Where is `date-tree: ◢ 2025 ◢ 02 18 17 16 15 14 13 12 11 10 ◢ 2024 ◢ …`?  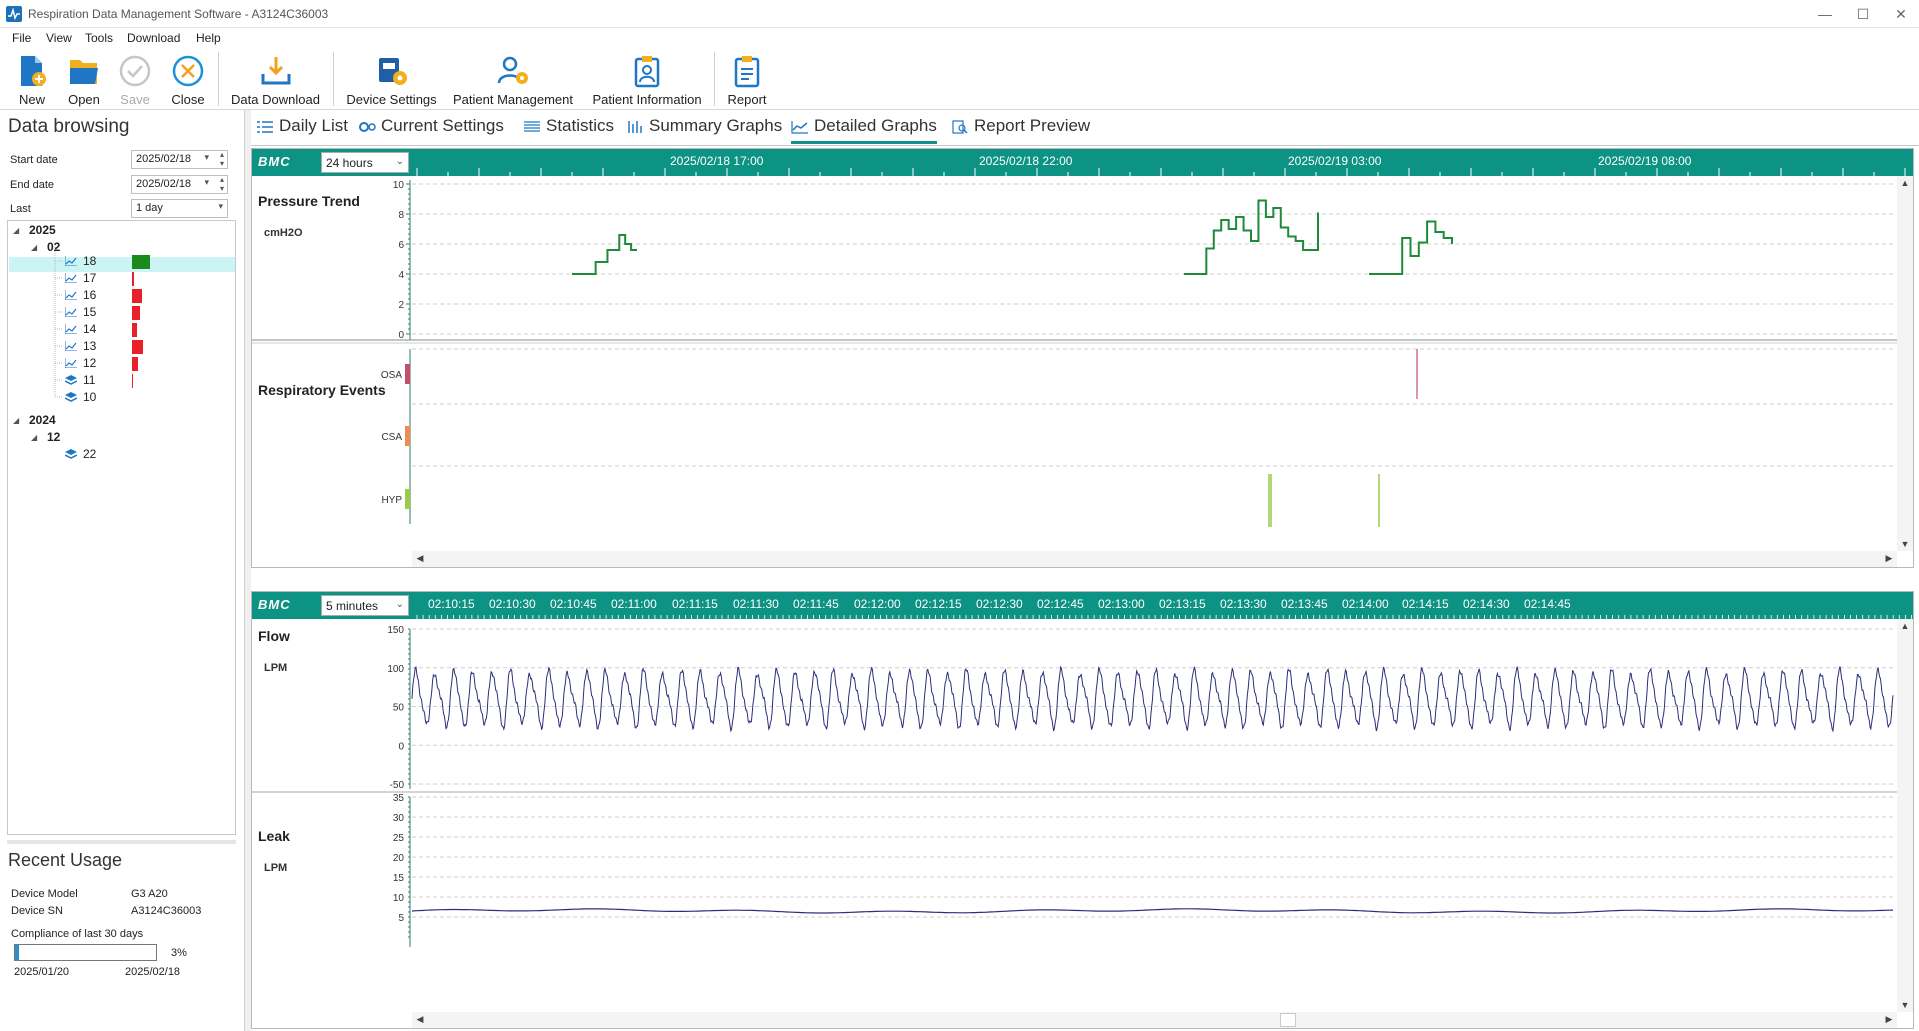
date-tree: ◢ 2025 ◢ 02 18 17 16 15 14 13 12 11 10 ◢ 2024 ◢ … is located at coordinates (121, 527).